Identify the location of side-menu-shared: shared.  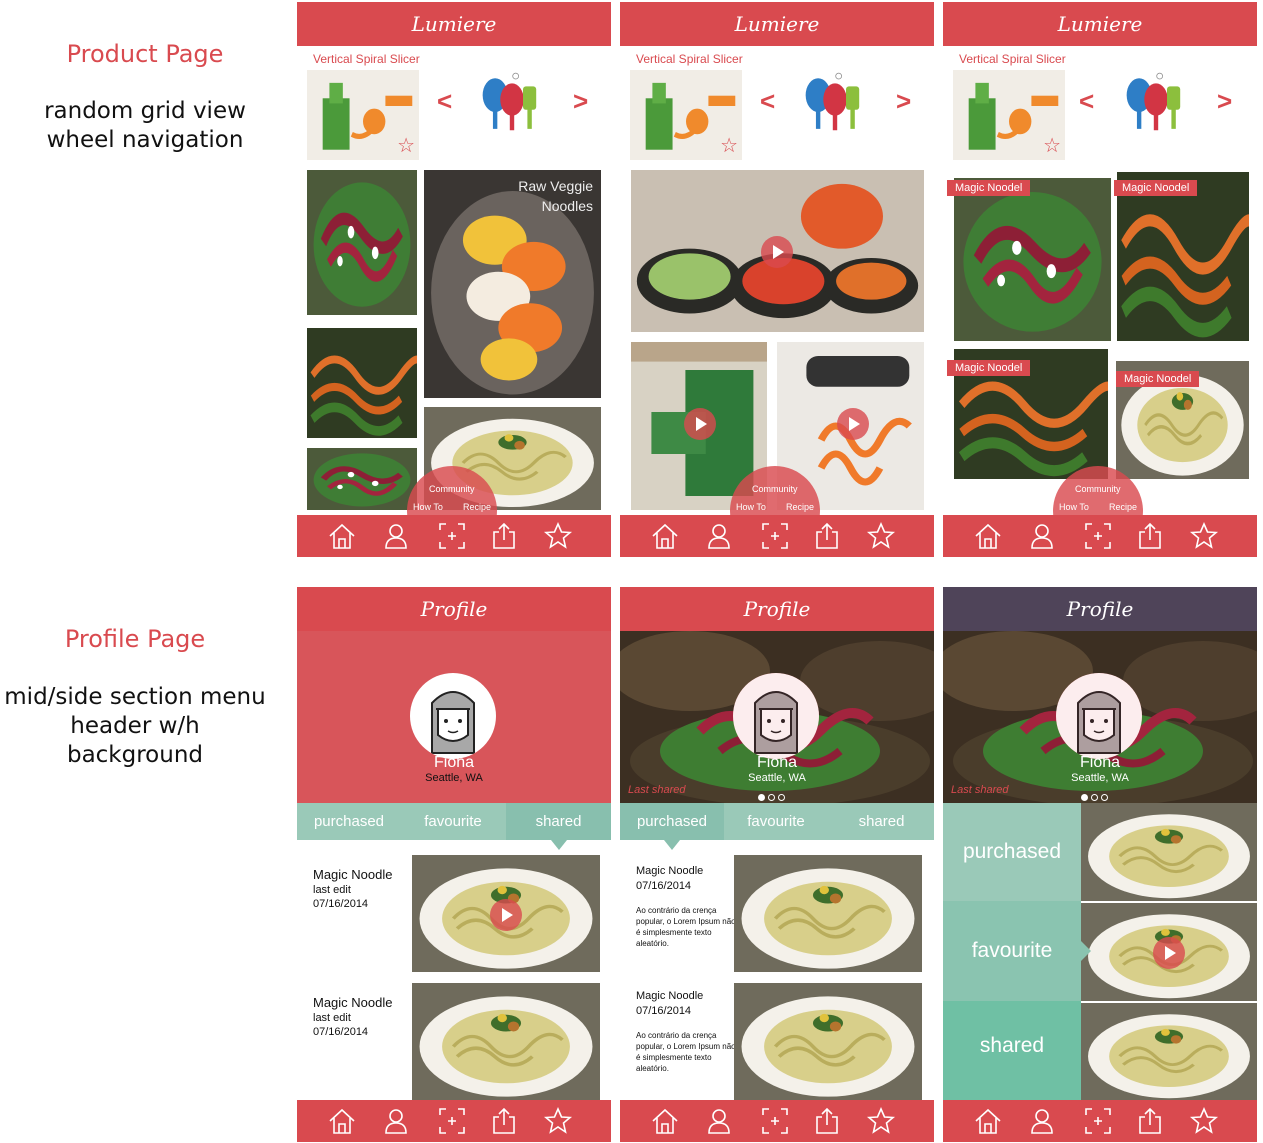
(1012, 1051).